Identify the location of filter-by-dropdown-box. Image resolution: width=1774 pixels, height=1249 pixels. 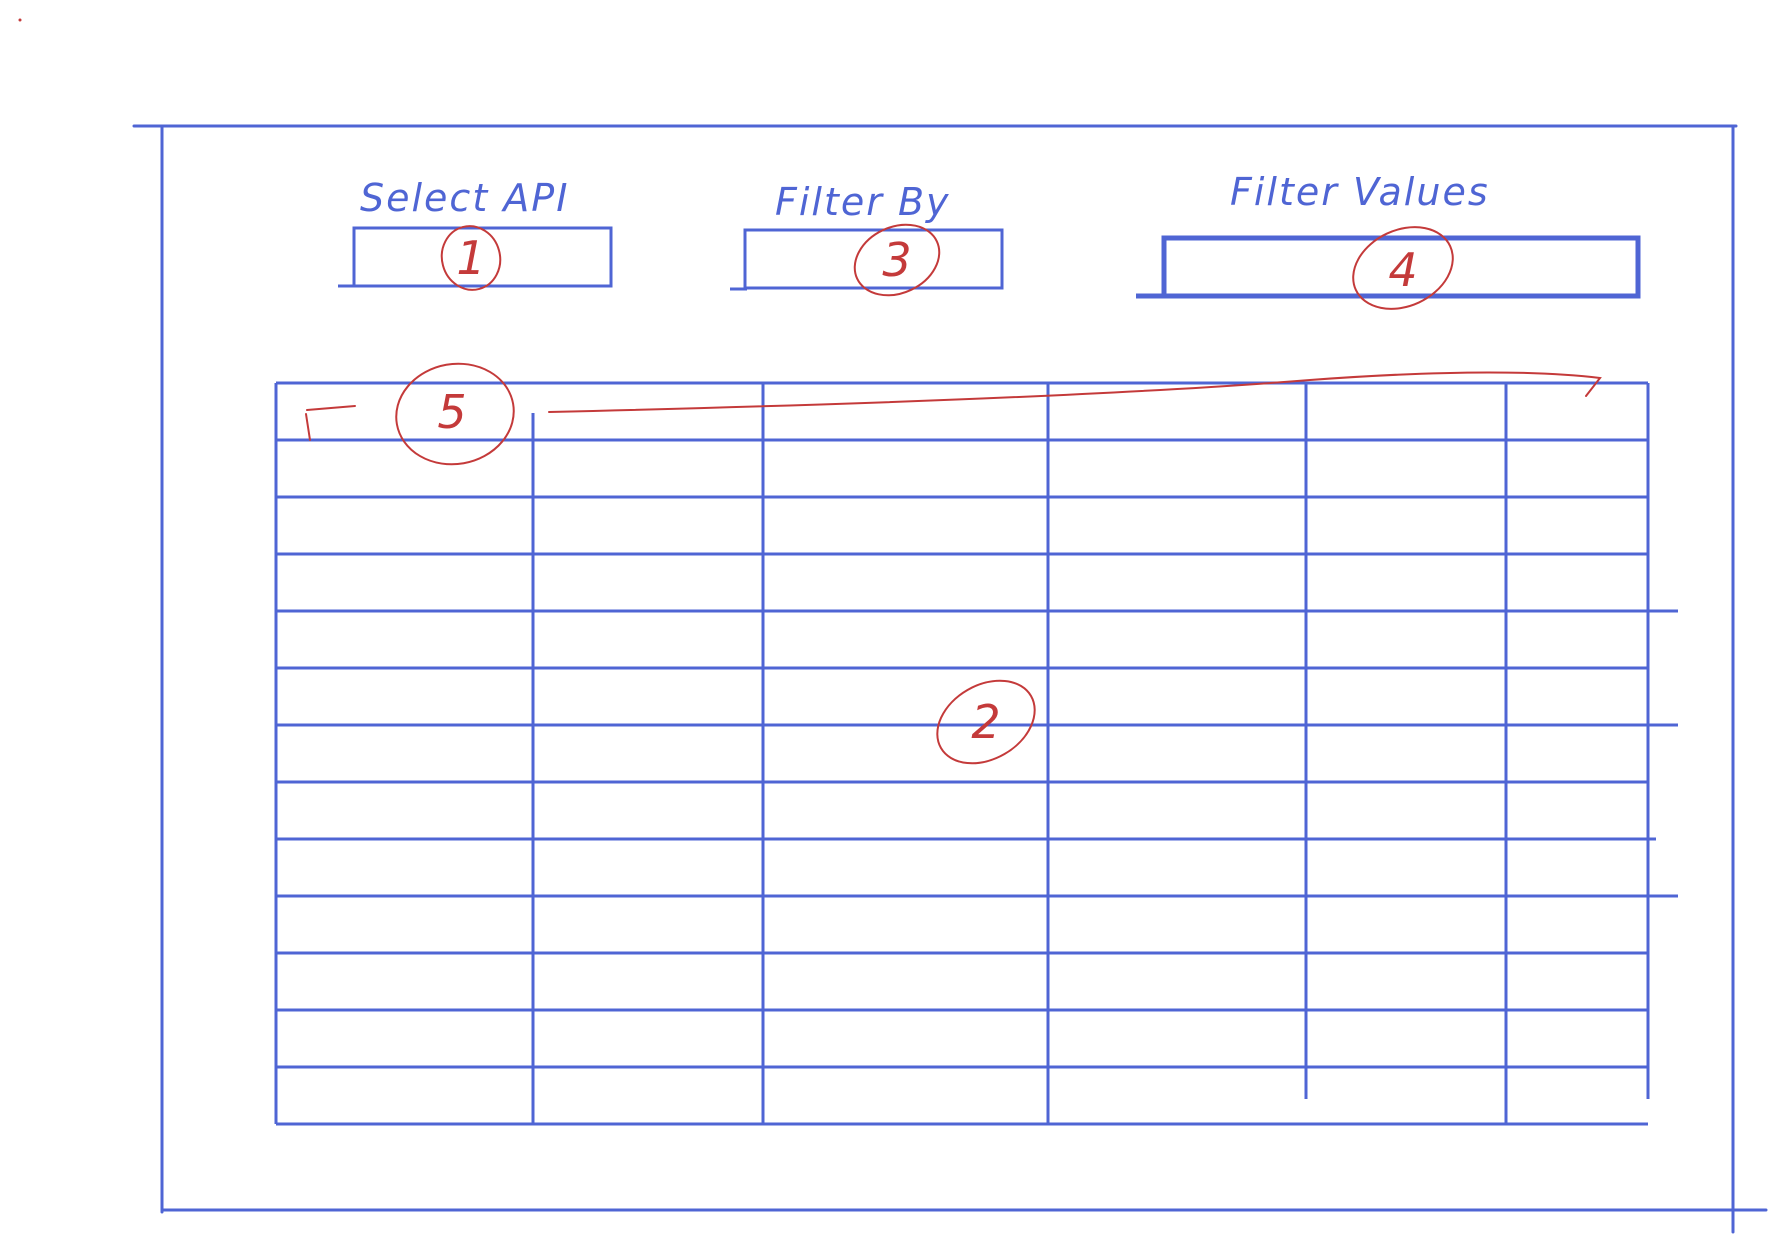
(867, 259).